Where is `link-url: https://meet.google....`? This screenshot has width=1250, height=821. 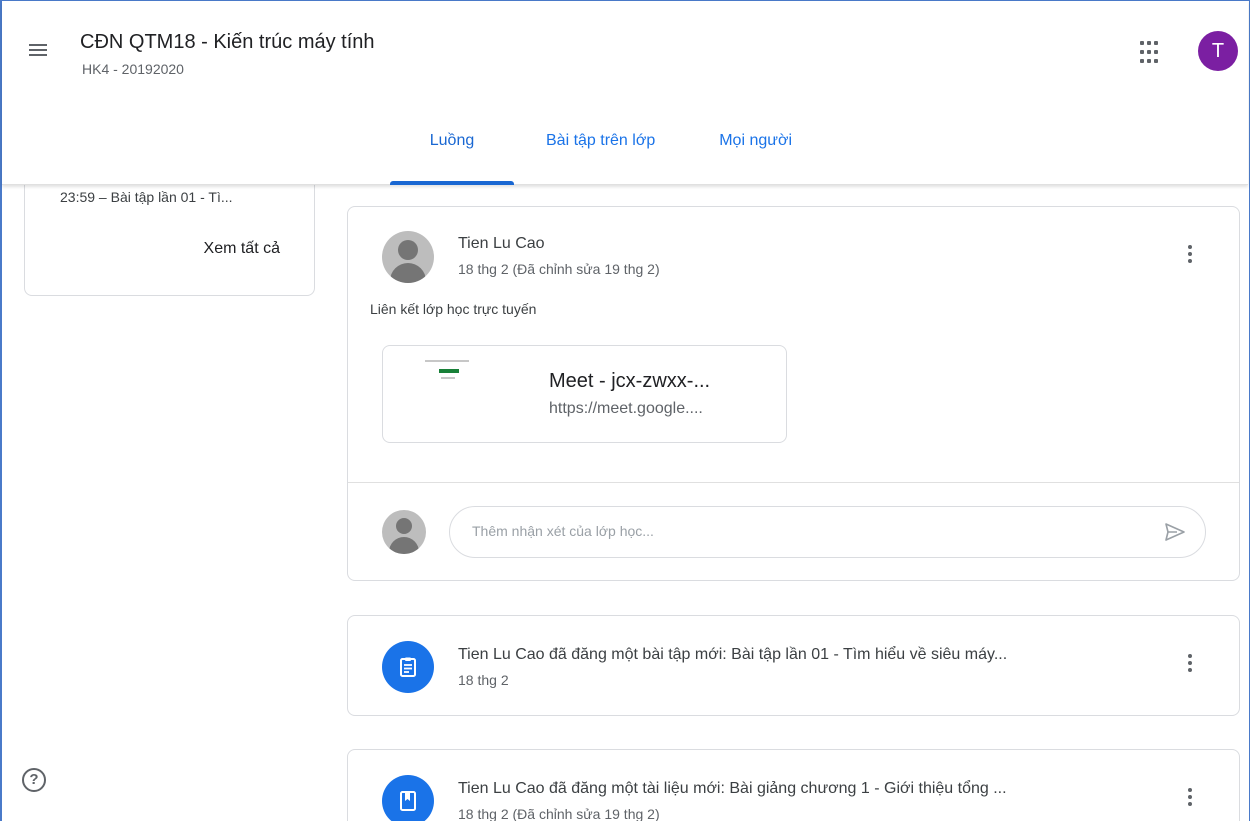 link-url: https://meet.google.... is located at coordinates (626, 408).